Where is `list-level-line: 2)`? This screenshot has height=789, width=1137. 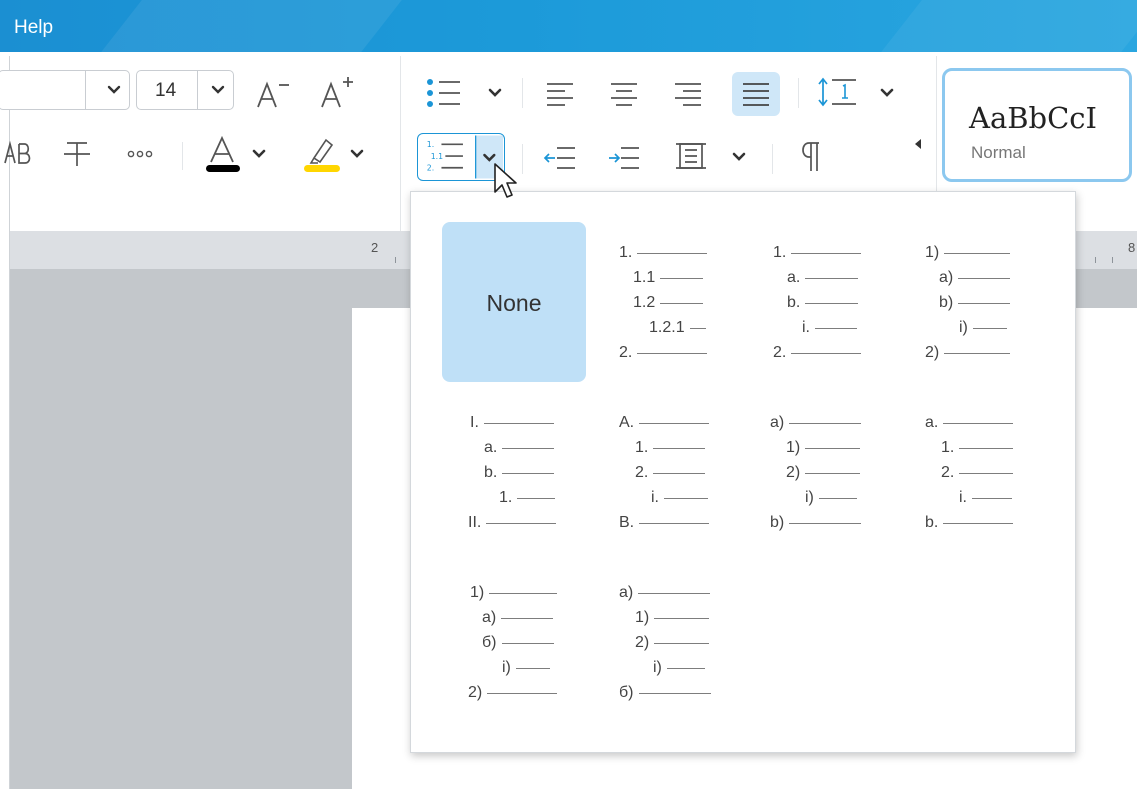 list-level-line: 2) is located at coordinates (513, 693).